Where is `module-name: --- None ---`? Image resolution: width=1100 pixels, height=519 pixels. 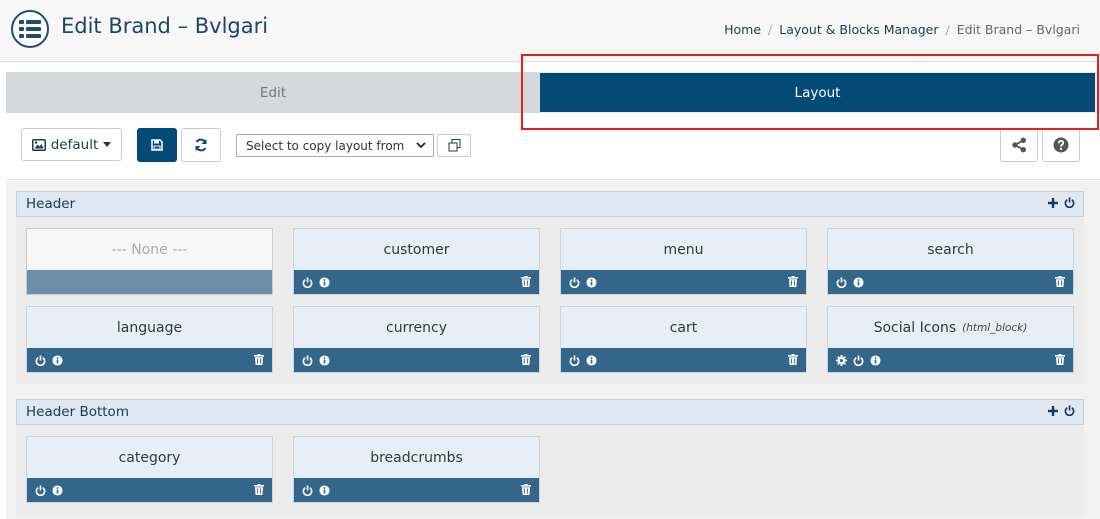
module-name: --- None --- is located at coordinates (149, 249).